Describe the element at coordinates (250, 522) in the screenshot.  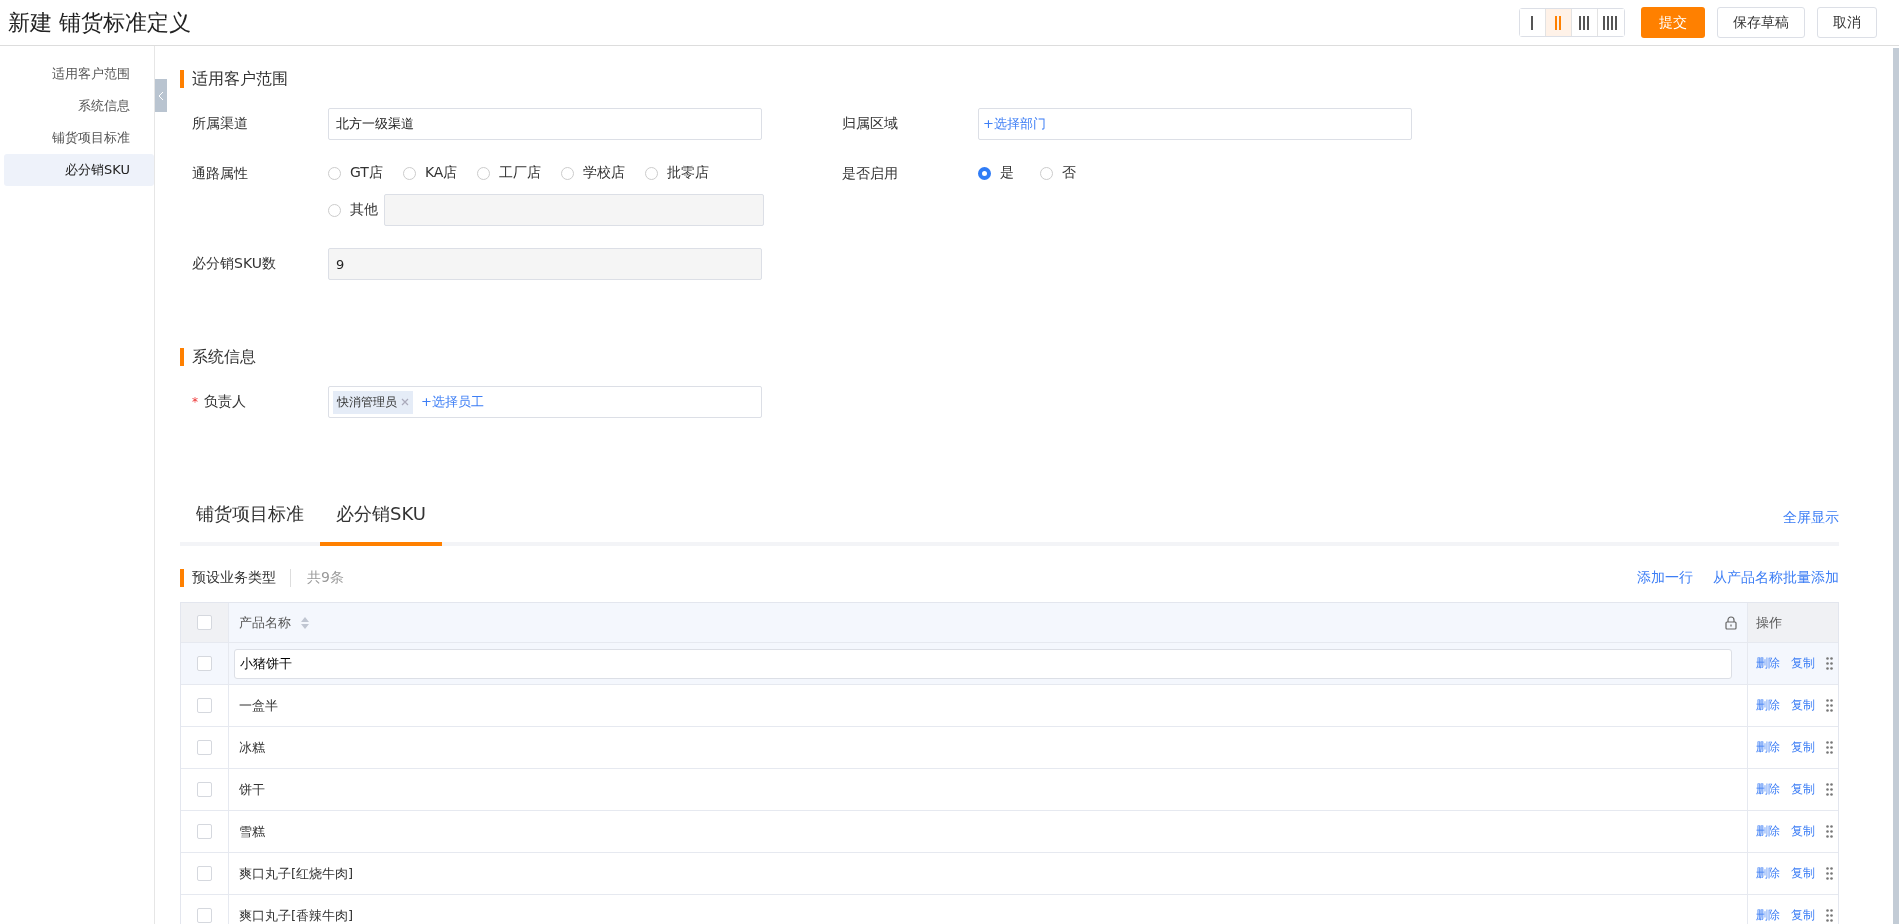
I see `tab: 铺货项目标准` at that location.